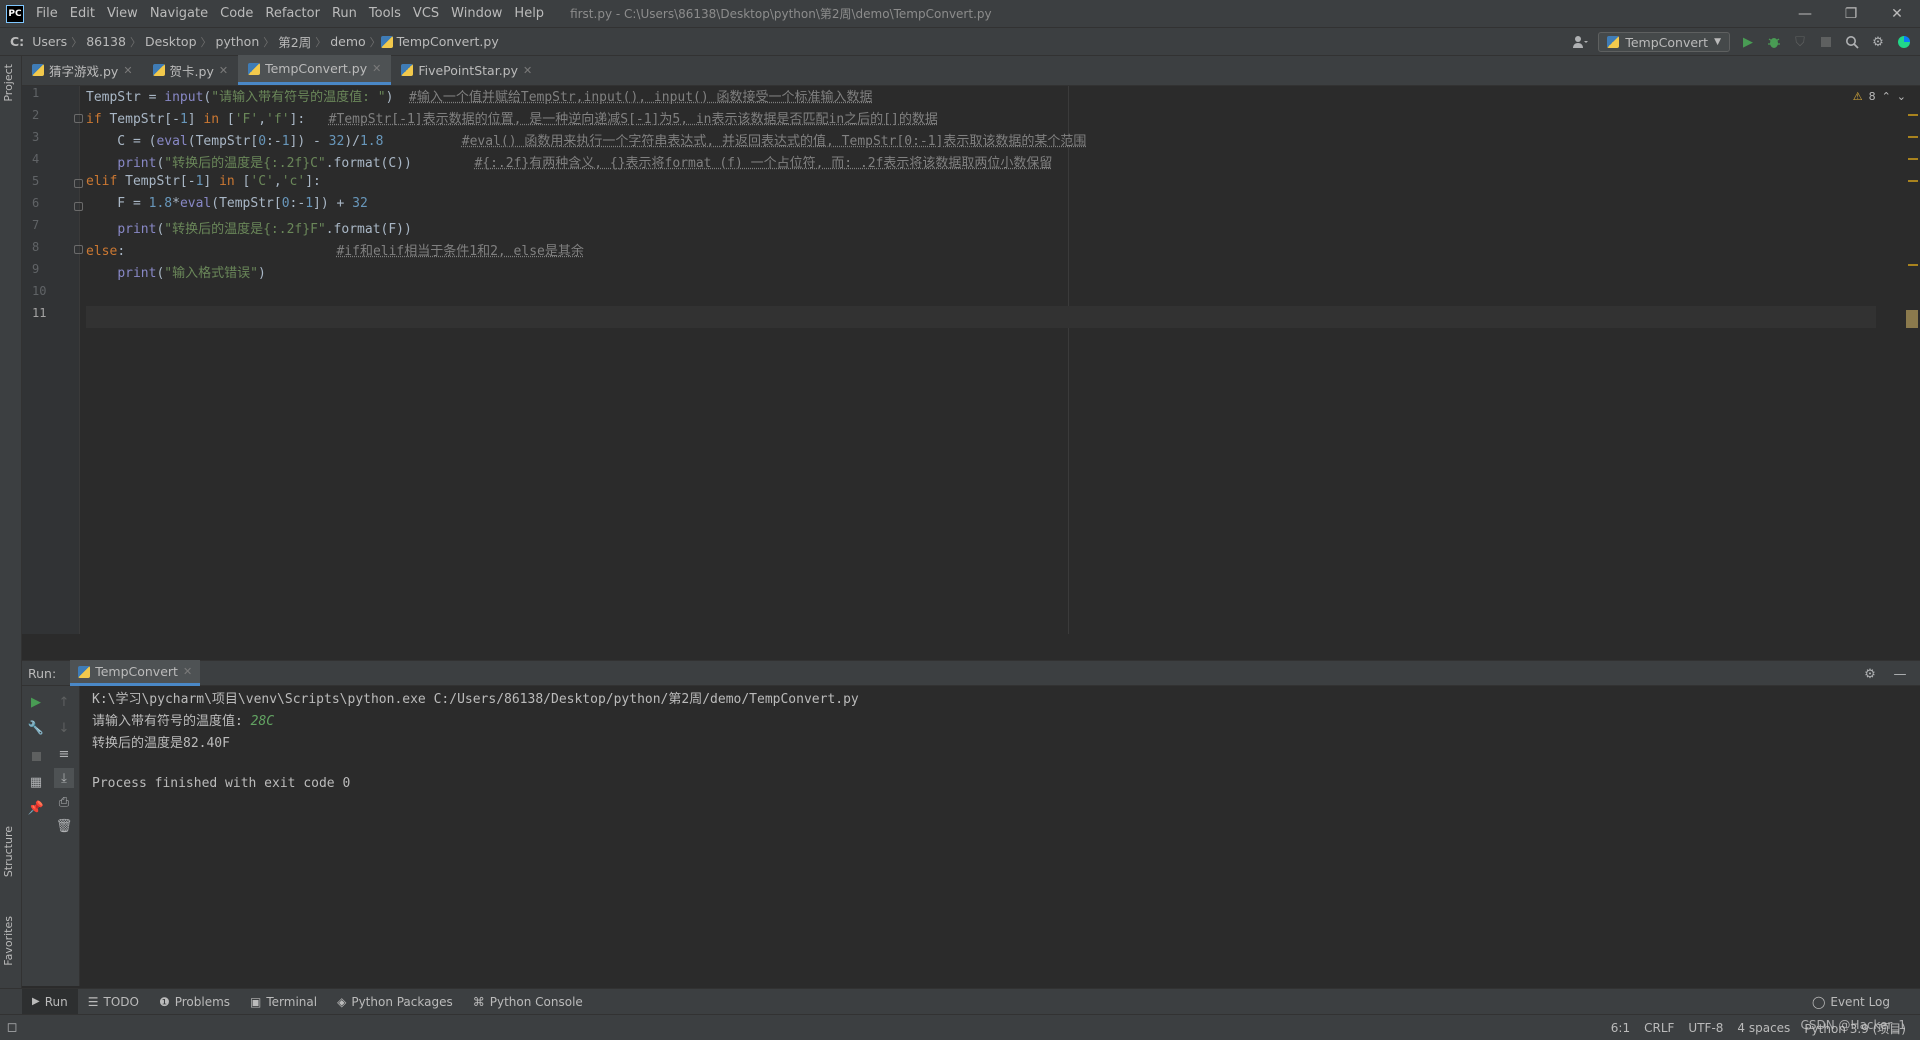 This screenshot has width=1920, height=1040. I want to click on run-tab-tempconvert: TempConvert ✕, so click(135, 673).